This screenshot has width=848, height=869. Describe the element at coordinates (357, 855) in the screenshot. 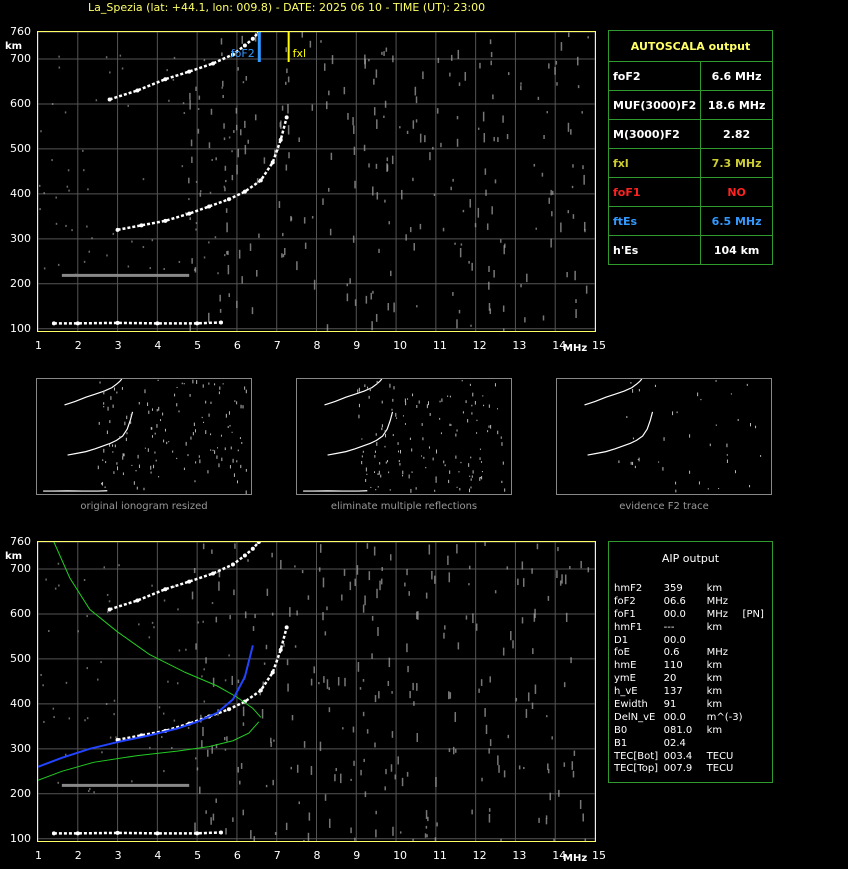

I see `x-tick-label-2: 9` at that location.